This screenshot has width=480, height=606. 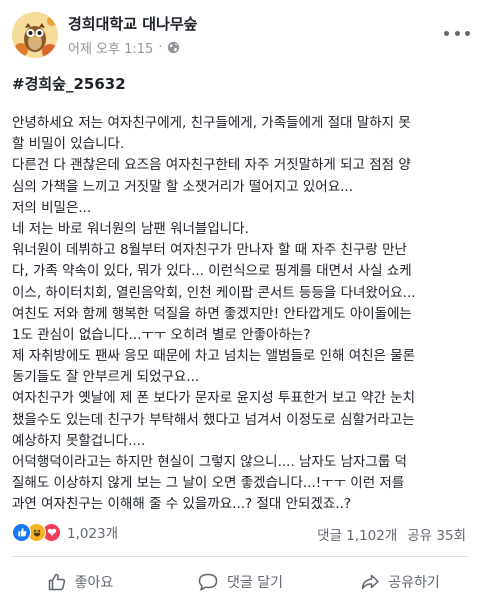 I want to click on share-button: 공유하기, so click(x=400, y=581).